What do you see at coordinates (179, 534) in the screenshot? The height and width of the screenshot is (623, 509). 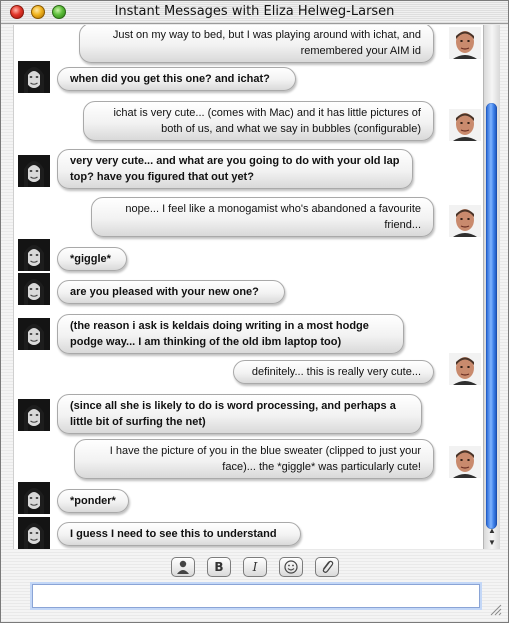 I see `message-bubble: I guess I need to see this to understand` at bounding box center [179, 534].